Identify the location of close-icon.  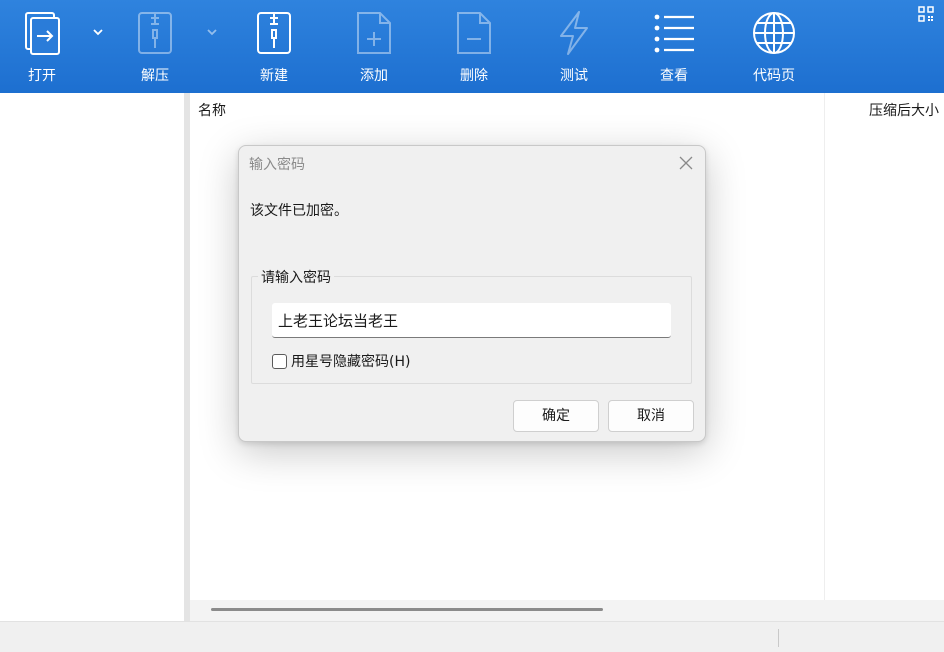
(686, 163).